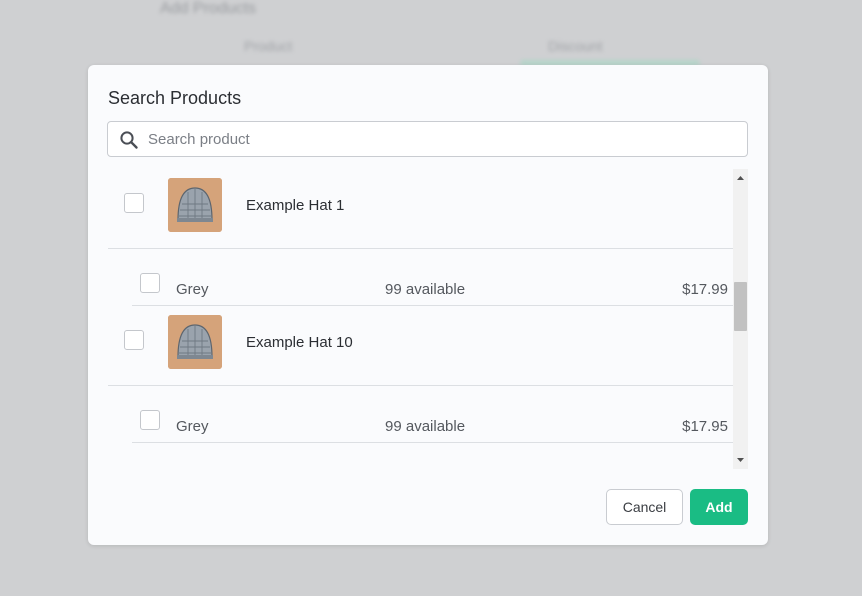  I want to click on variant-row: Grey 99 available $17.99, so click(434, 277).